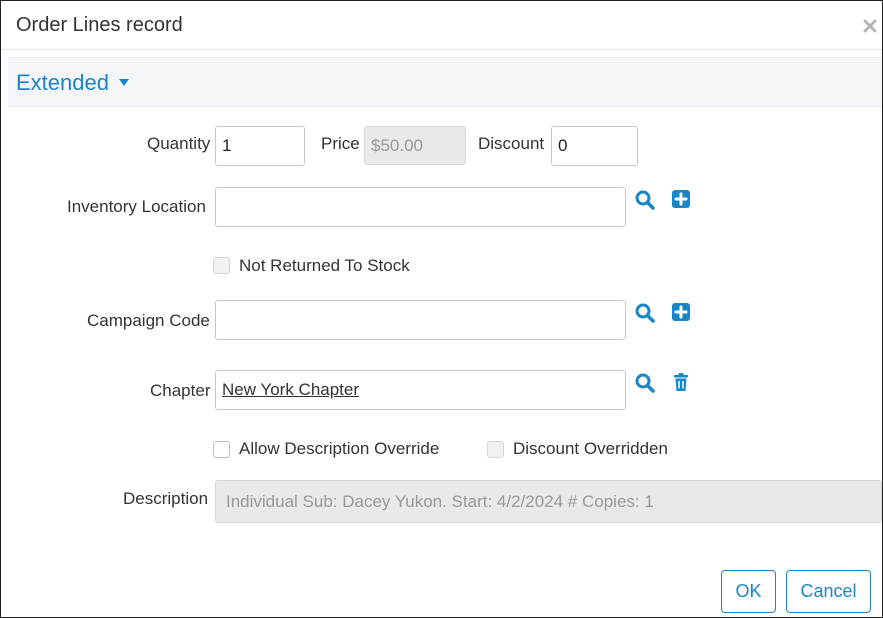  Describe the element at coordinates (748, 591) in the screenshot. I see `ok-button: OK` at that location.